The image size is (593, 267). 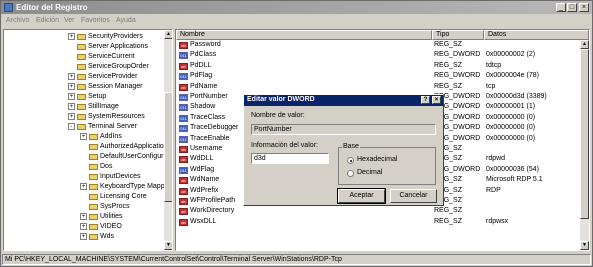 What do you see at coordinates (584, 44) in the screenshot?
I see `list-scroll-up-button: ▲` at bounding box center [584, 44].